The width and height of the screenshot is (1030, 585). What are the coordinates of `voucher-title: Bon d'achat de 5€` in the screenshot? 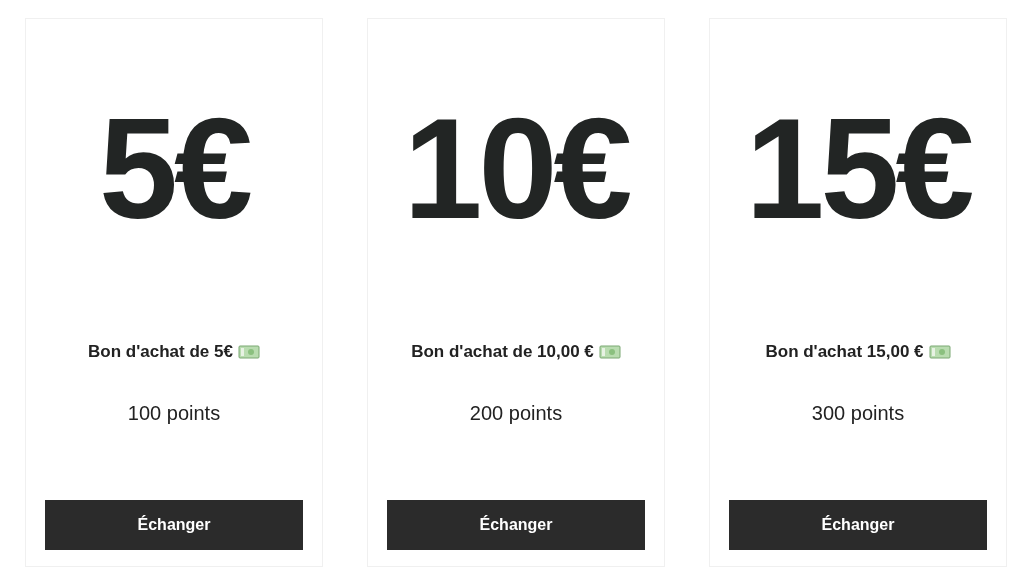 It's located at (160, 352).